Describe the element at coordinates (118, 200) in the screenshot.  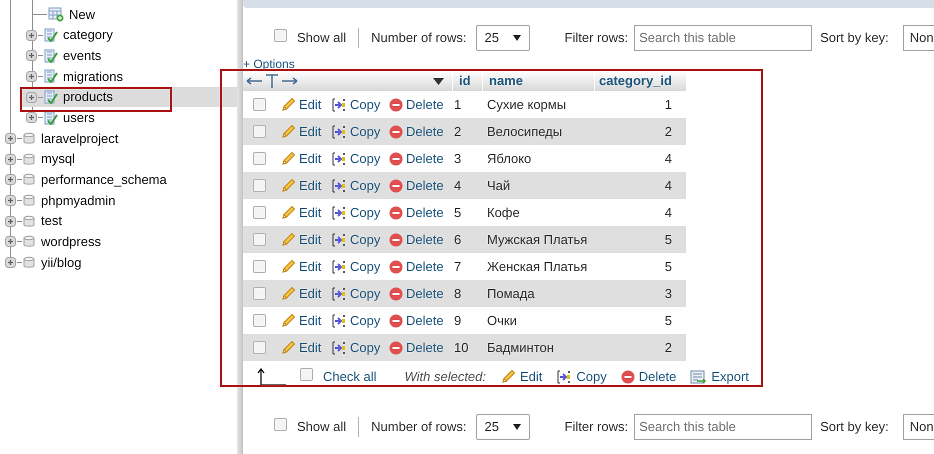
I see `sidebar-database-item: phpmyadmin` at that location.